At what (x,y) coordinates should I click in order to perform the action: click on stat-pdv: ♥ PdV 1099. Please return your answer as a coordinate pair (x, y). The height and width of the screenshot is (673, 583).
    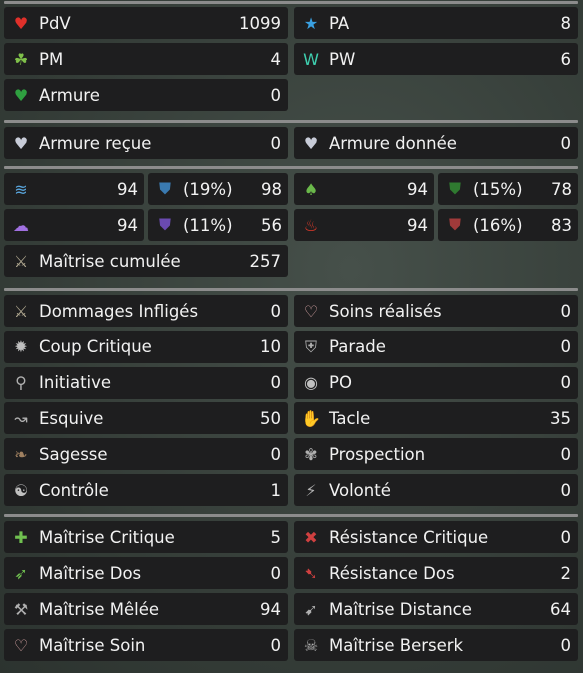
    Looking at the image, I should click on (146, 23).